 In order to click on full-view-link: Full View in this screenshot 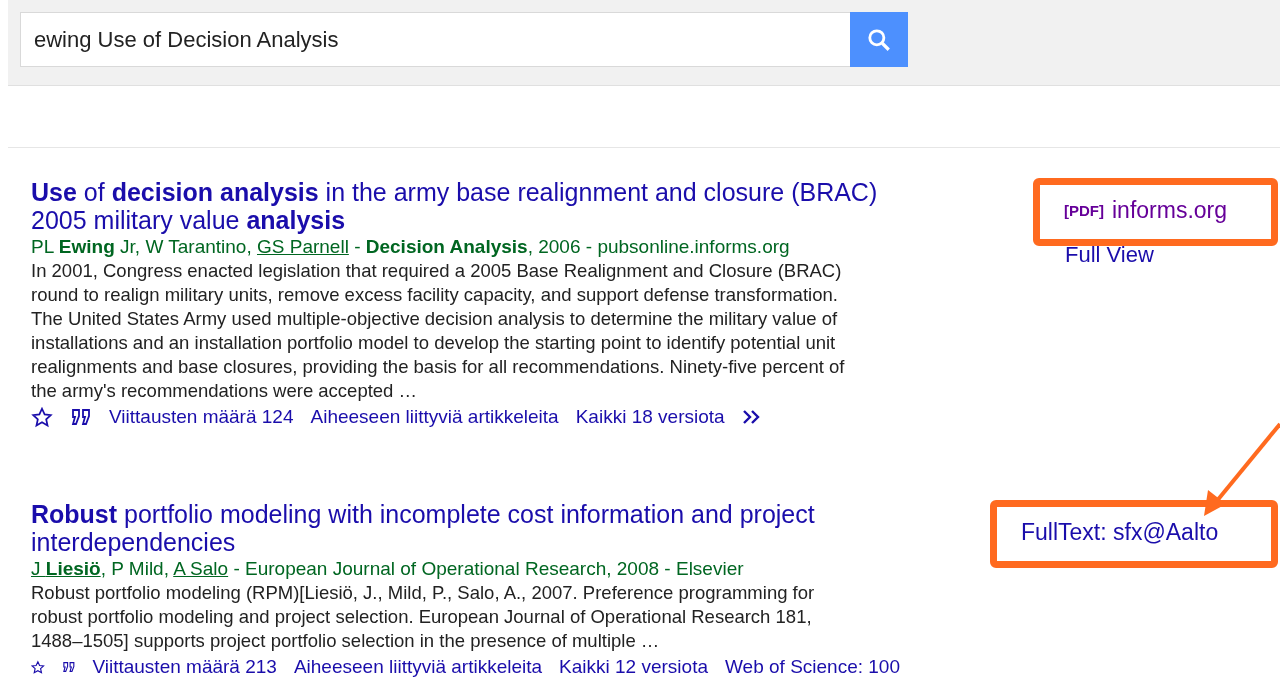, I will do `click(1172, 255)`.